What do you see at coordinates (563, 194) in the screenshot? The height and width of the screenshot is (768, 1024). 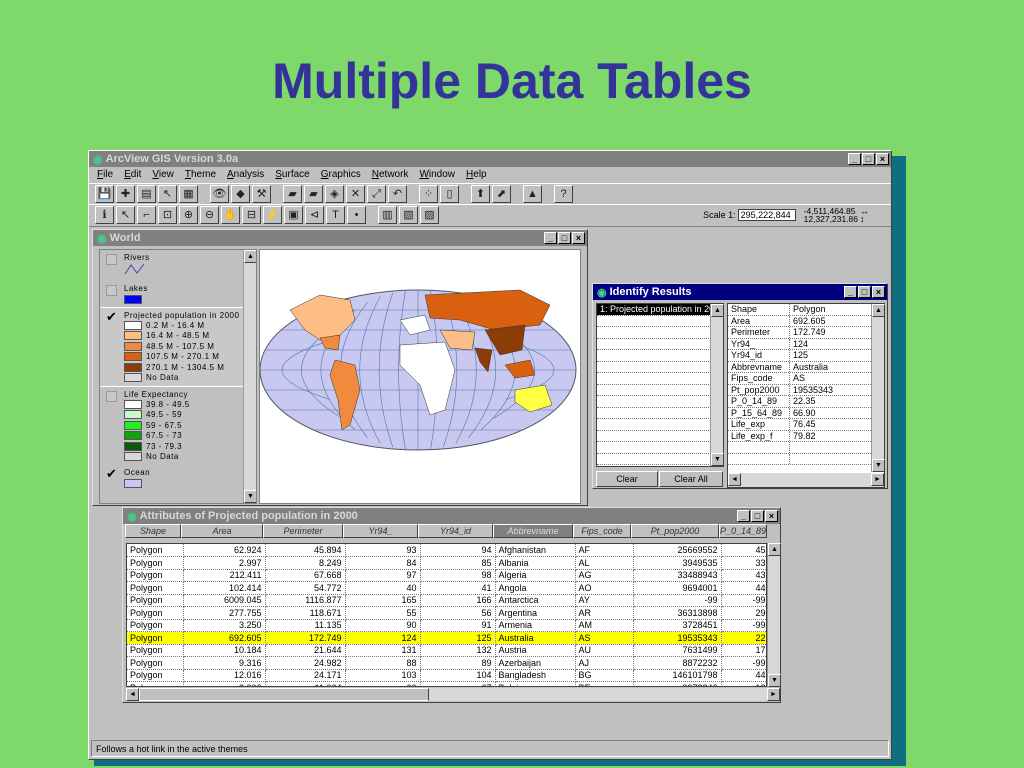 I see `tool-button-25: ?` at bounding box center [563, 194].